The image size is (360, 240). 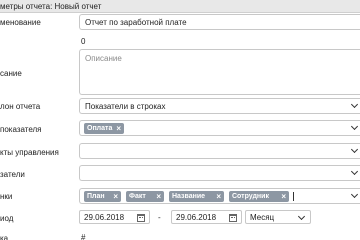 I want to click on bottom-label: ка, so click(x=4, y=237).